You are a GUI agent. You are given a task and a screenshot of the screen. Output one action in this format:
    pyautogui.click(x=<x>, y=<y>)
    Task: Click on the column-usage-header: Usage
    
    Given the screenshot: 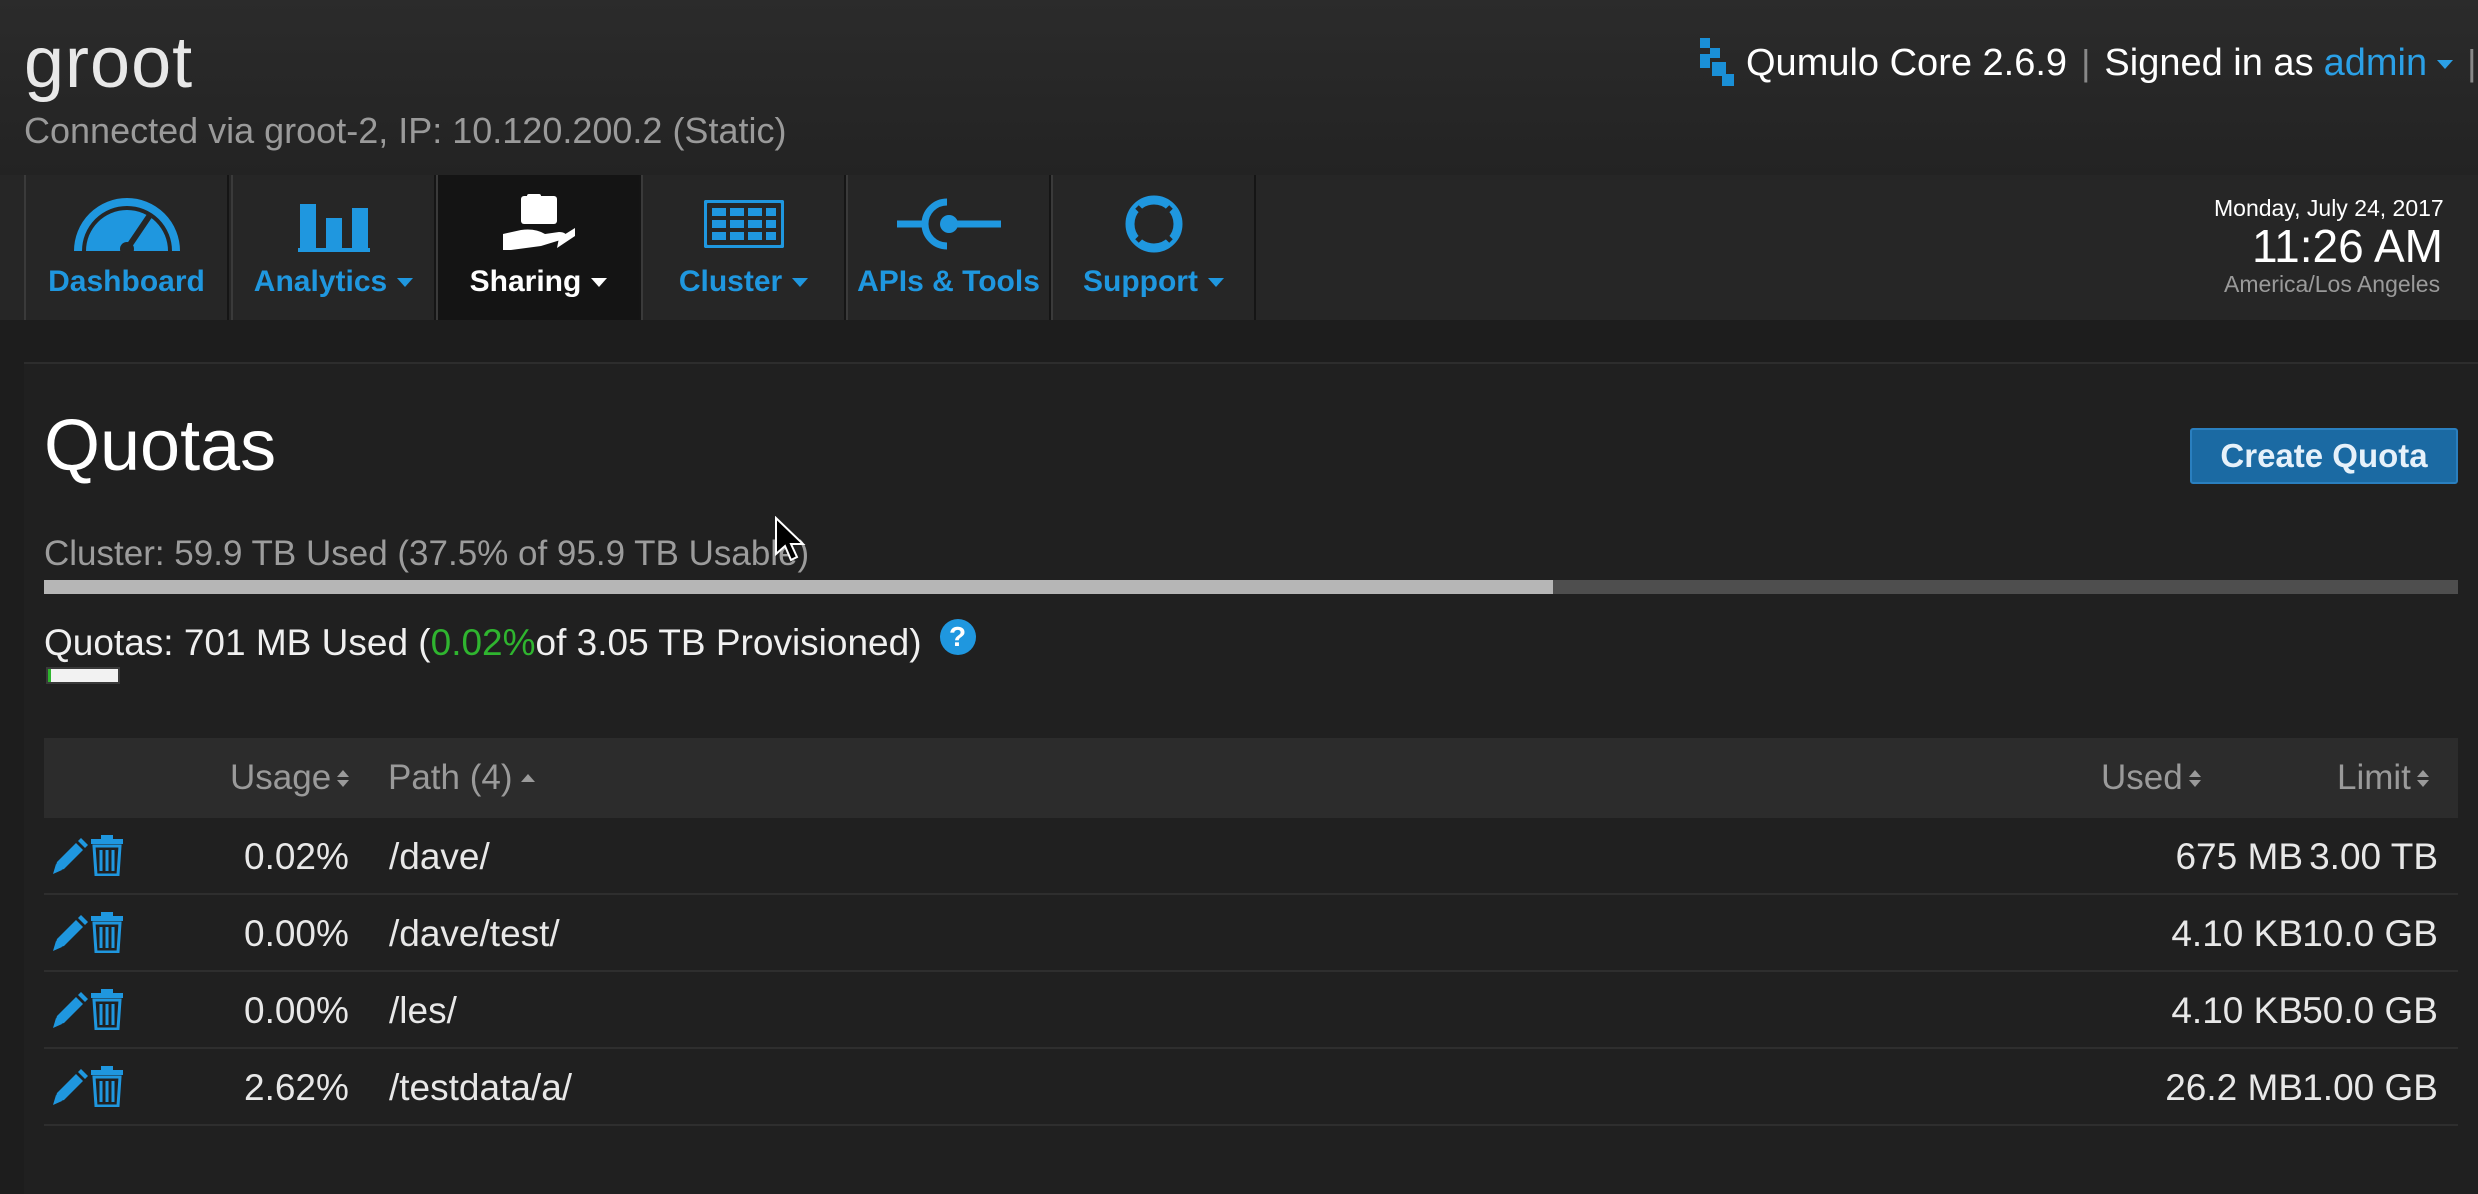 What is the action you would take?
    pyautogui.click(x=290, y=778)
    